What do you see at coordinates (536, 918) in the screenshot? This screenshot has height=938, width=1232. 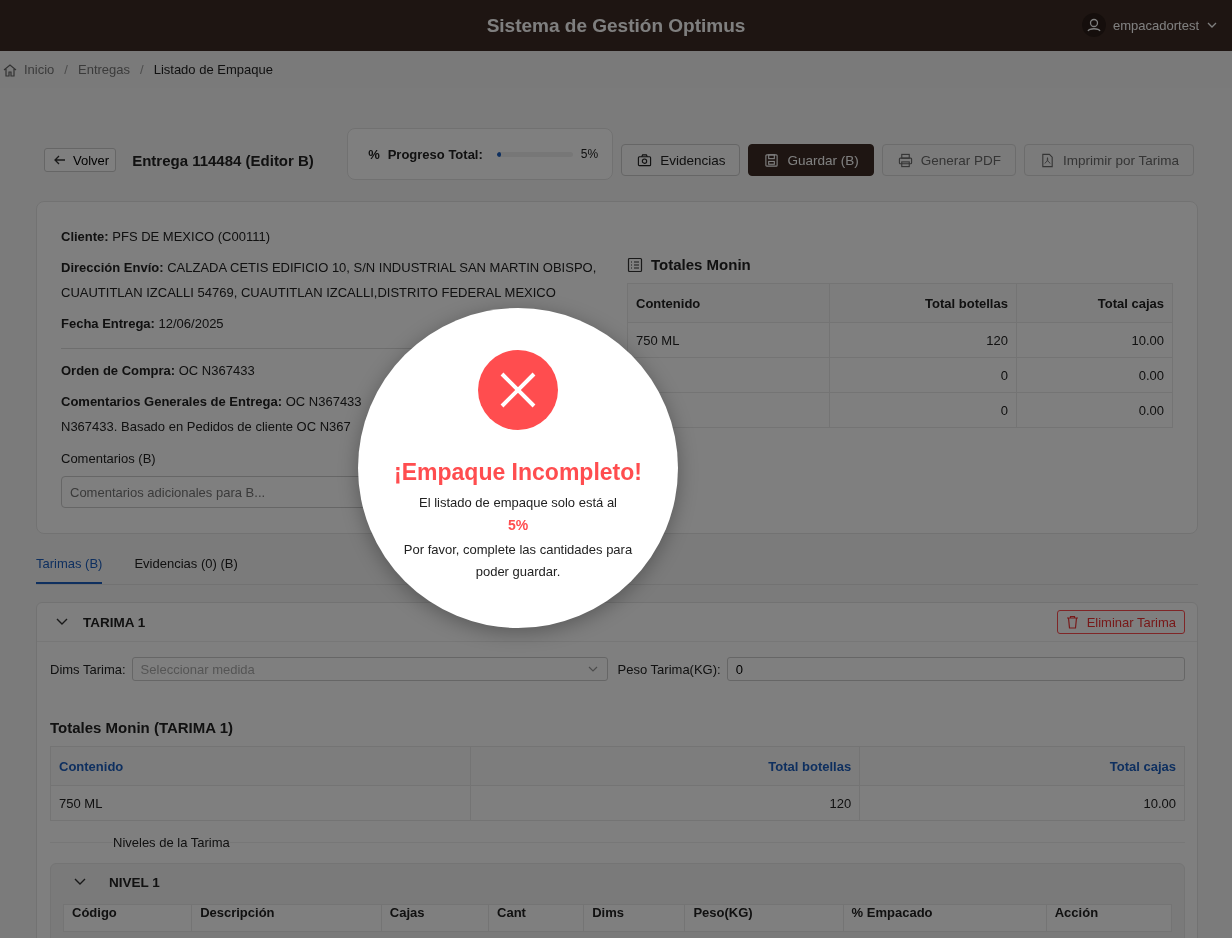 I see `column-header: Cant` at bounding box center [536, 918].